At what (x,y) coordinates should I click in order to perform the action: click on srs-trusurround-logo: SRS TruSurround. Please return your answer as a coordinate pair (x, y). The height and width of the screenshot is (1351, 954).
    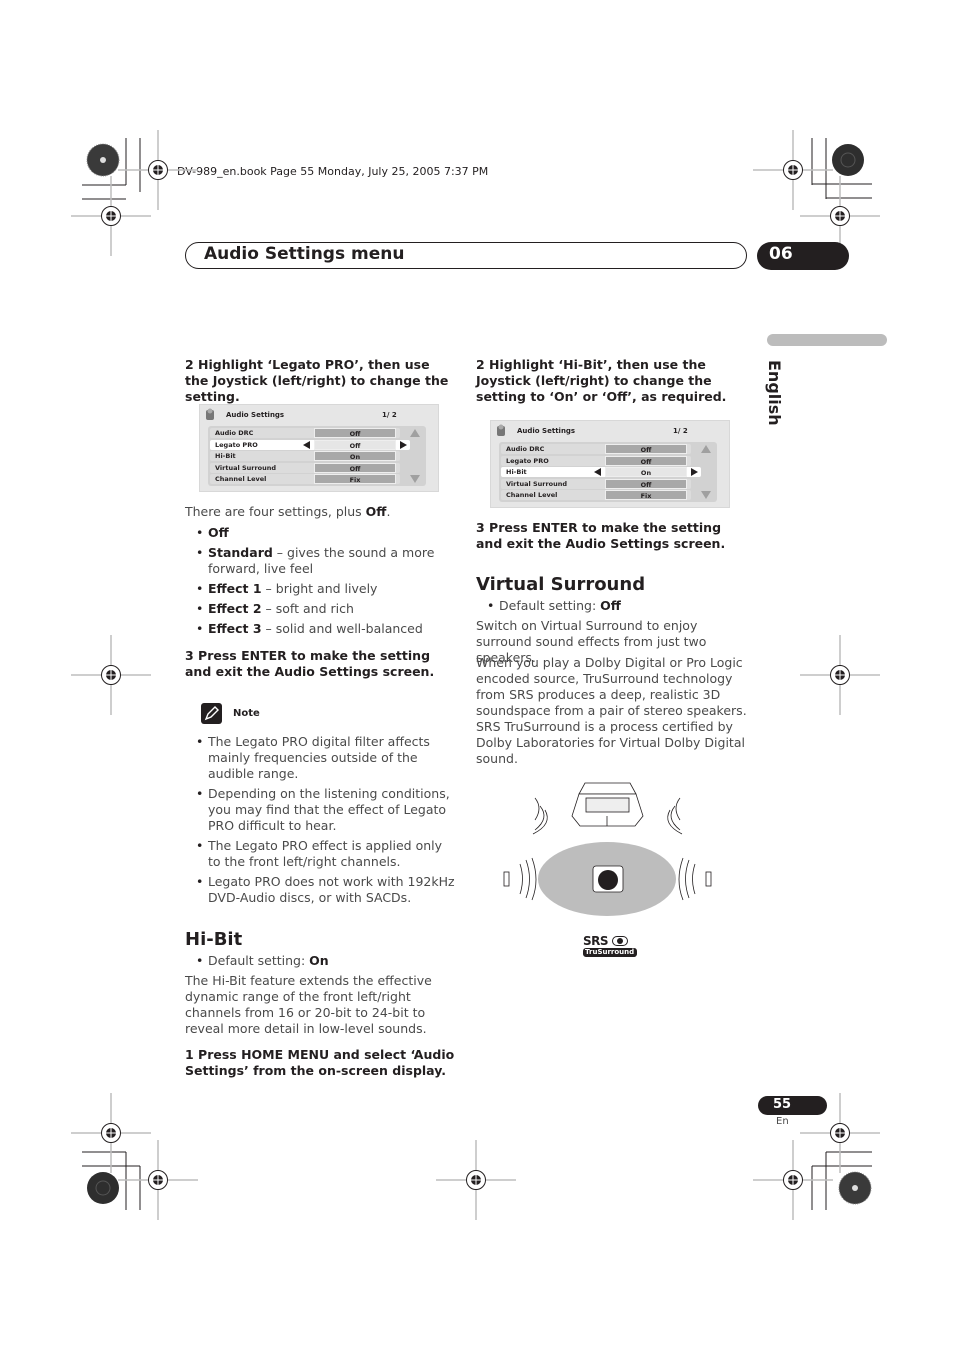
    Looking at the image, I should click on (610, 946).